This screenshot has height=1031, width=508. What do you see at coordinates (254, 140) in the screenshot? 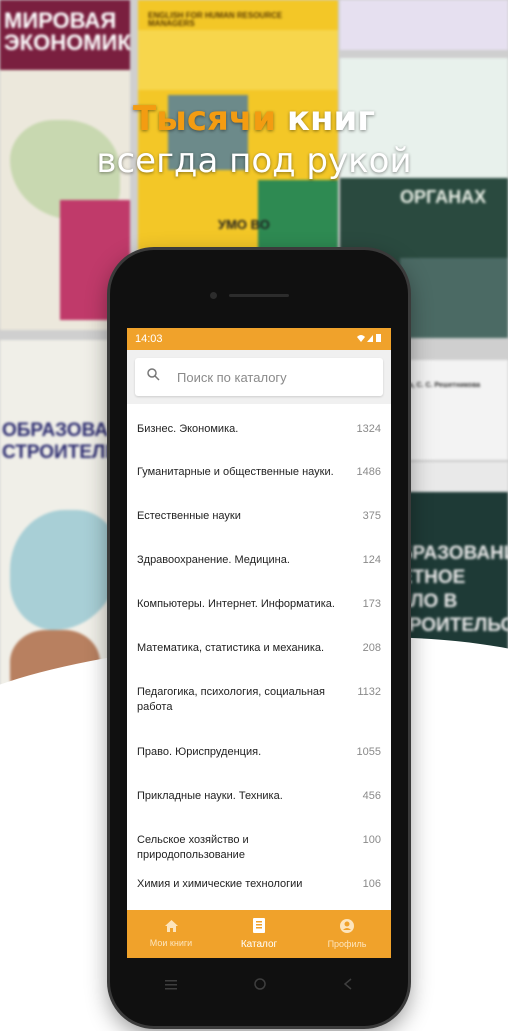
I see `promo-headline: Тысячи книг всегда под рукой` at bounding box center [254, 140].